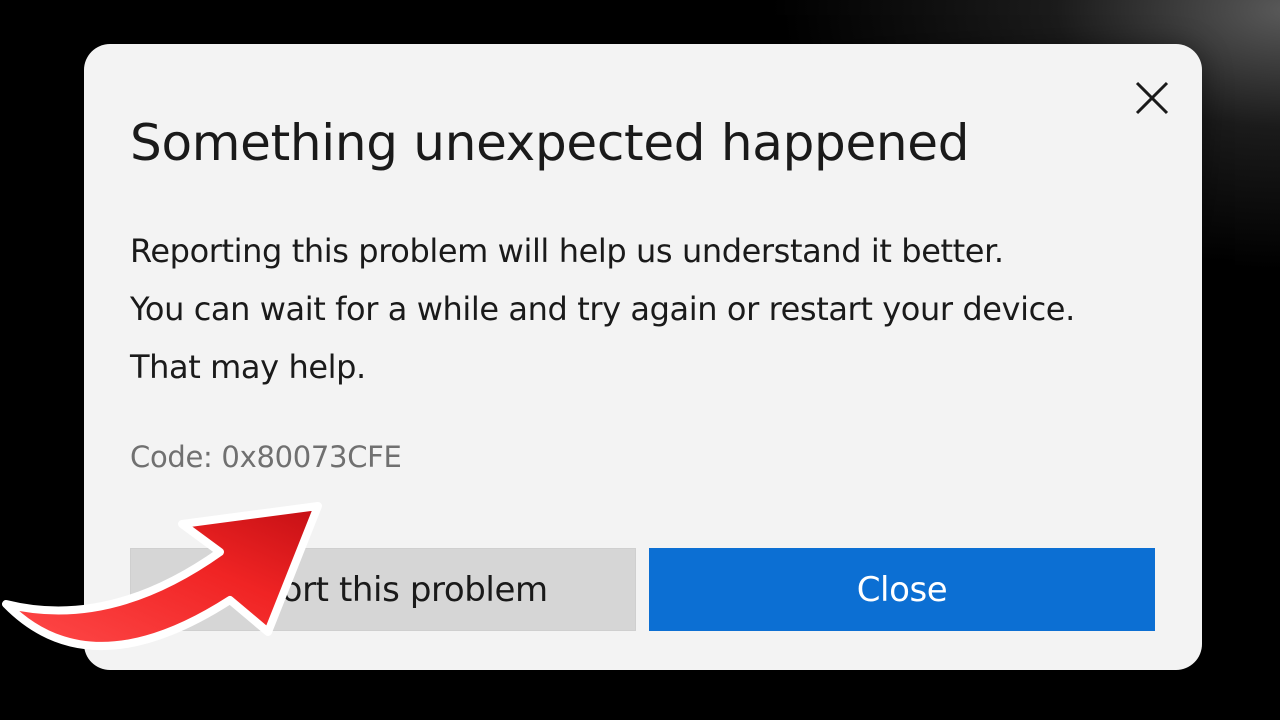  Describe the element at coordinates (248, 367) in the screenshot. I see `message-line-3: That may help.` at that location.